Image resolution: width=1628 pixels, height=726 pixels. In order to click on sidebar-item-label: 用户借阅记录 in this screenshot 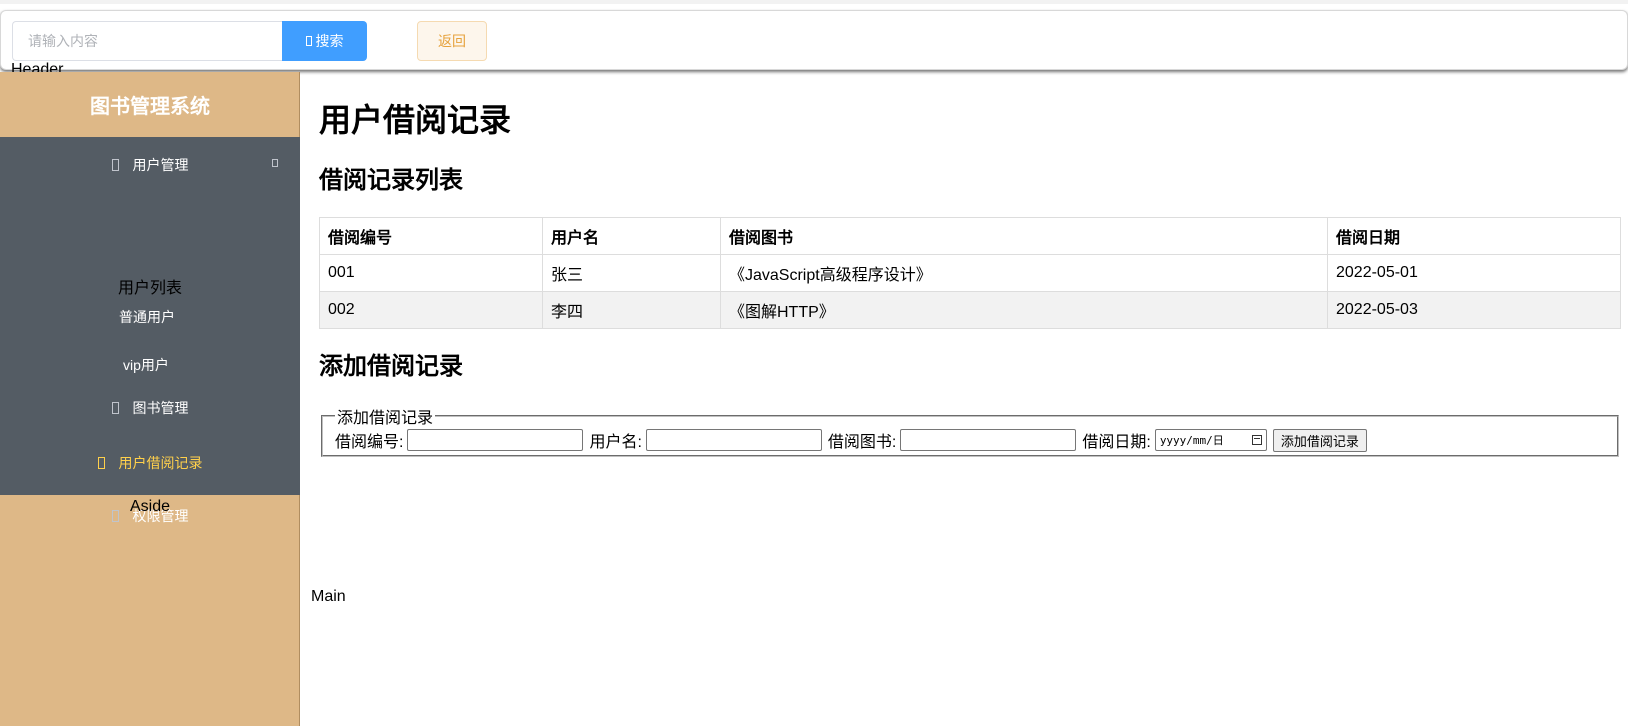, I will do `click(160, 463)`.